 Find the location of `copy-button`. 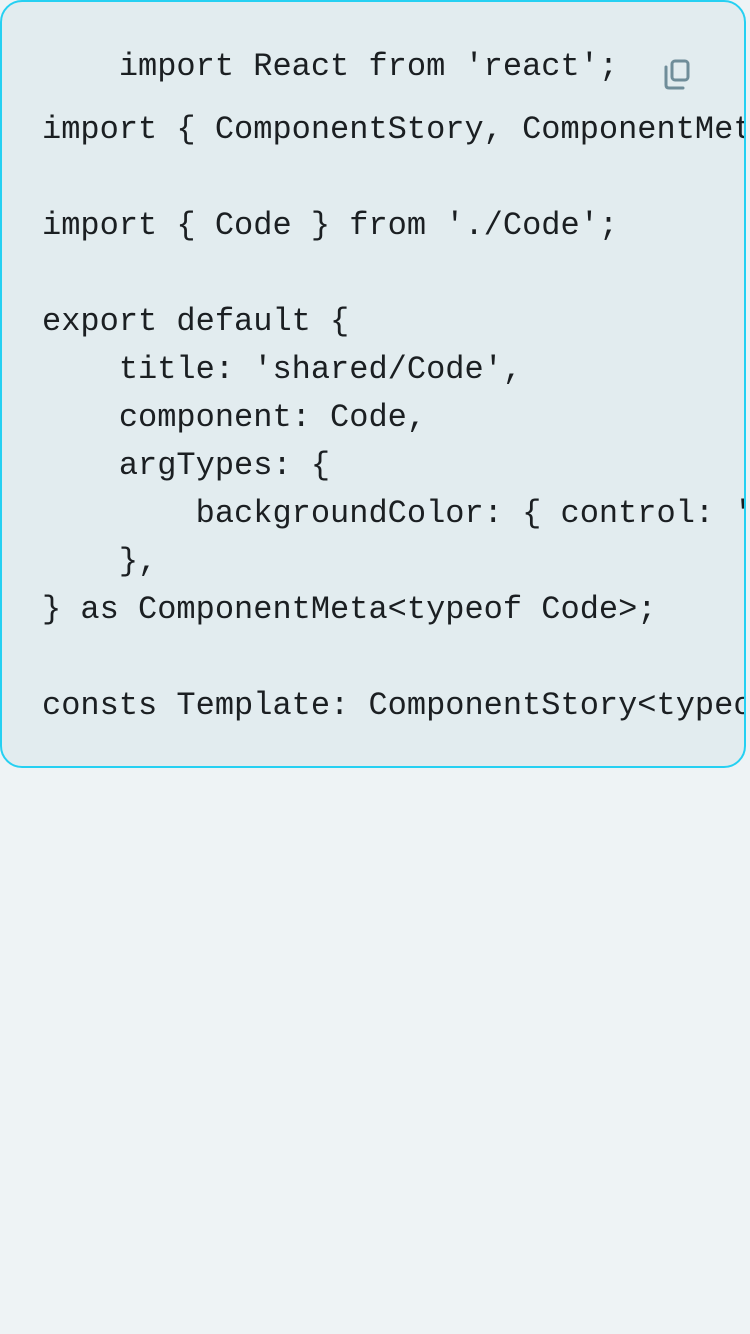

copy-button is located at coordinates (678, 74).